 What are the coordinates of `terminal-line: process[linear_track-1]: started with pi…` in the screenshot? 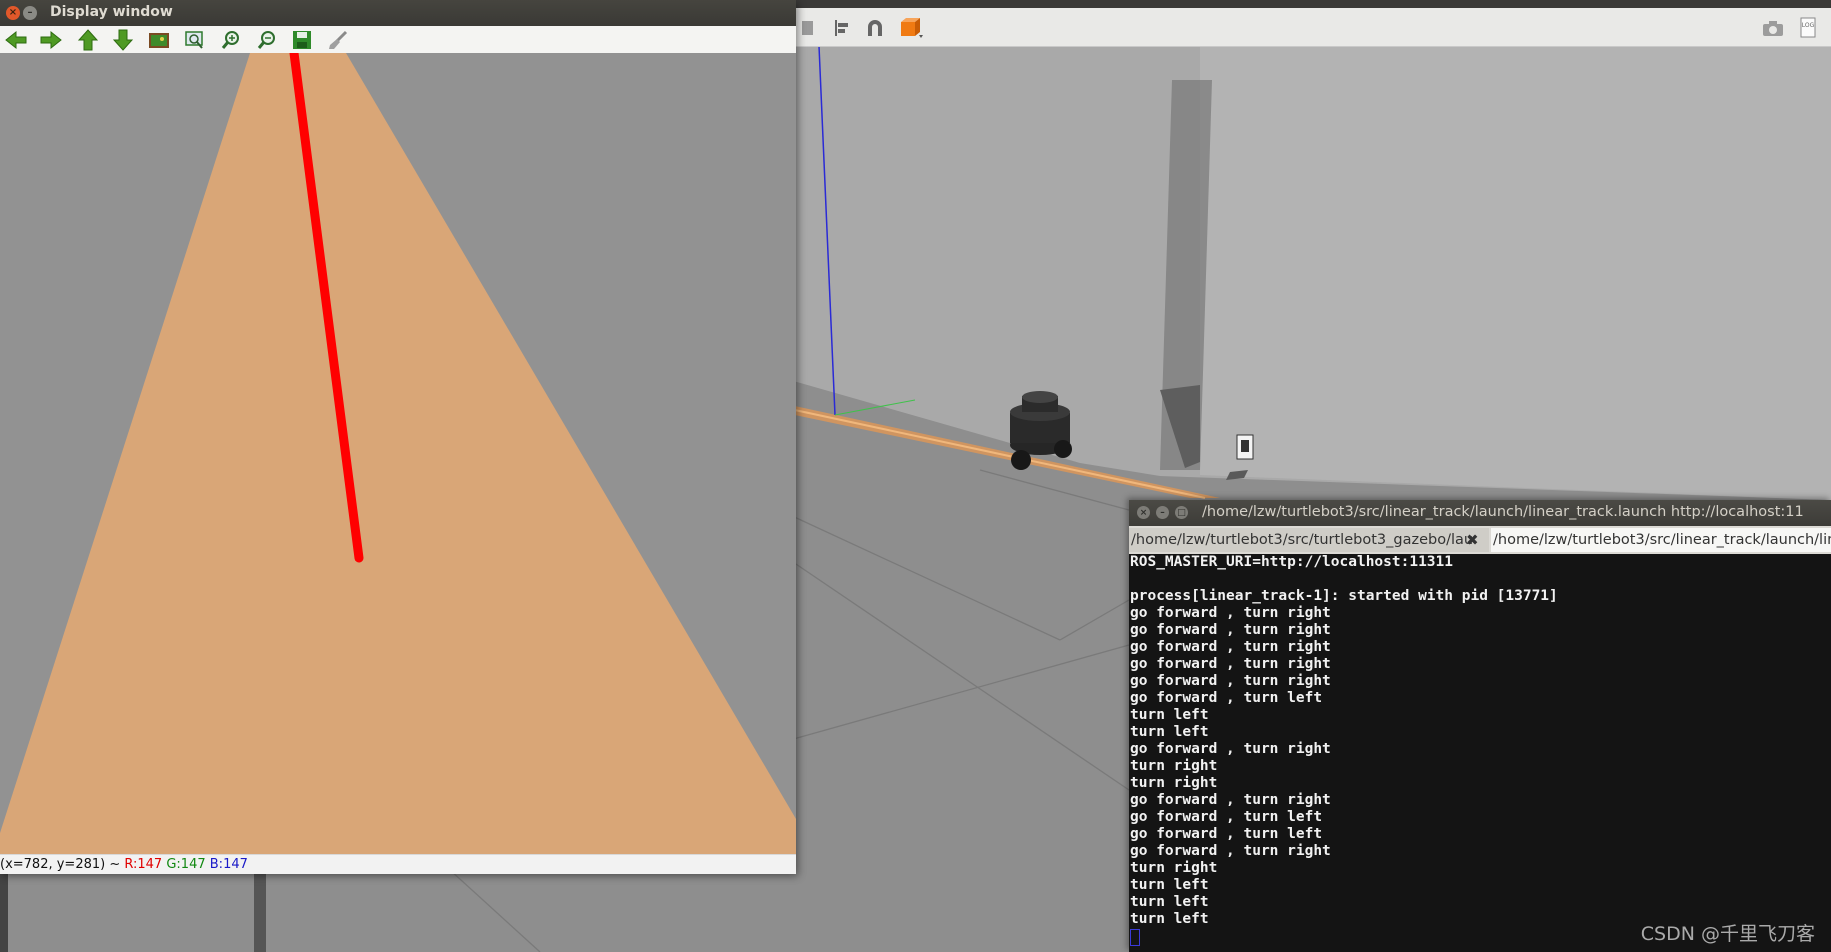 It's located at (1344, 596).